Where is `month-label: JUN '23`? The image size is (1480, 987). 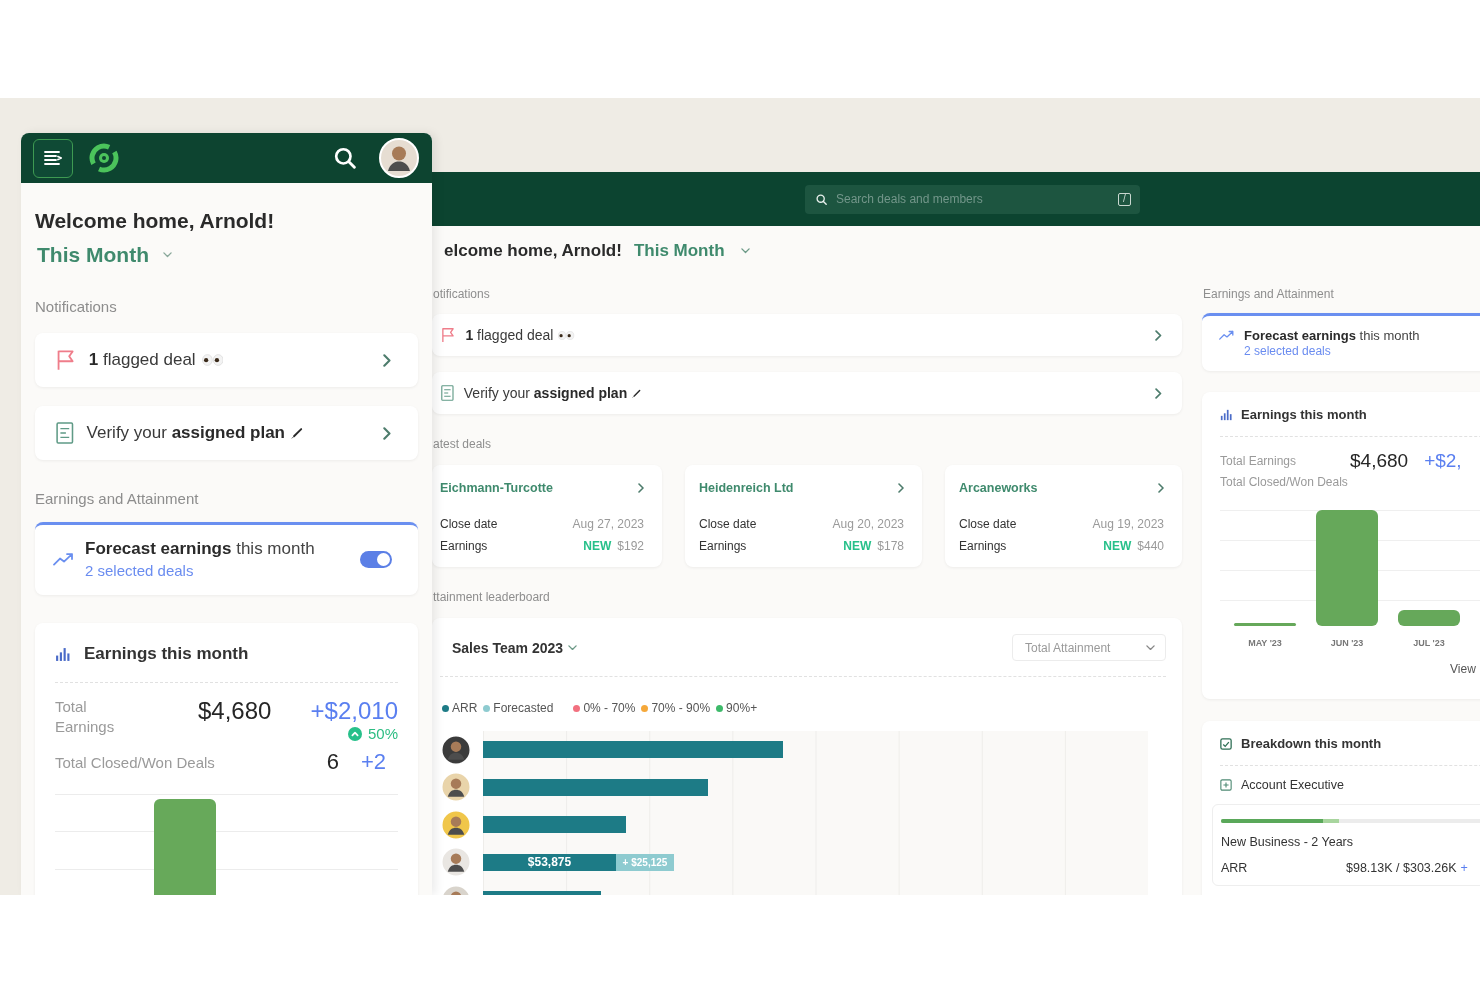
month-label: JUN '23 is located at coordinates (1347, 643).